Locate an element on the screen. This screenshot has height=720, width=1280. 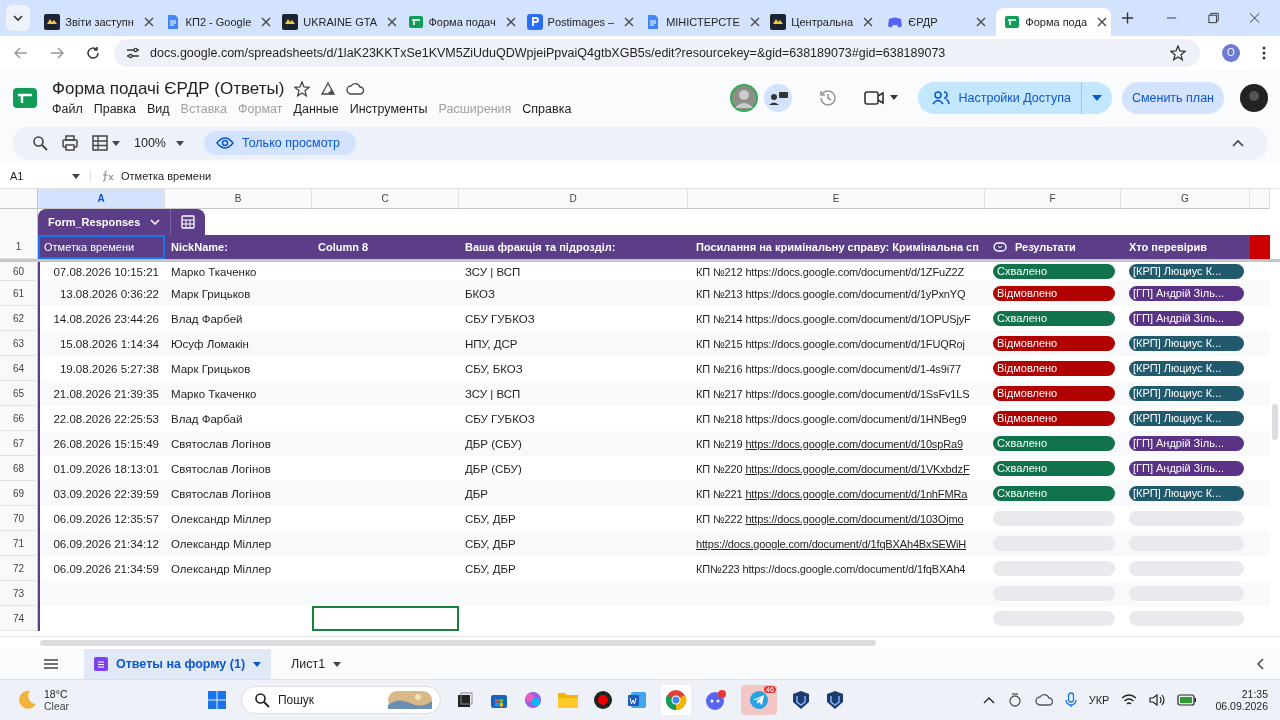
restore-icon is located at coordinates (1213, 18).